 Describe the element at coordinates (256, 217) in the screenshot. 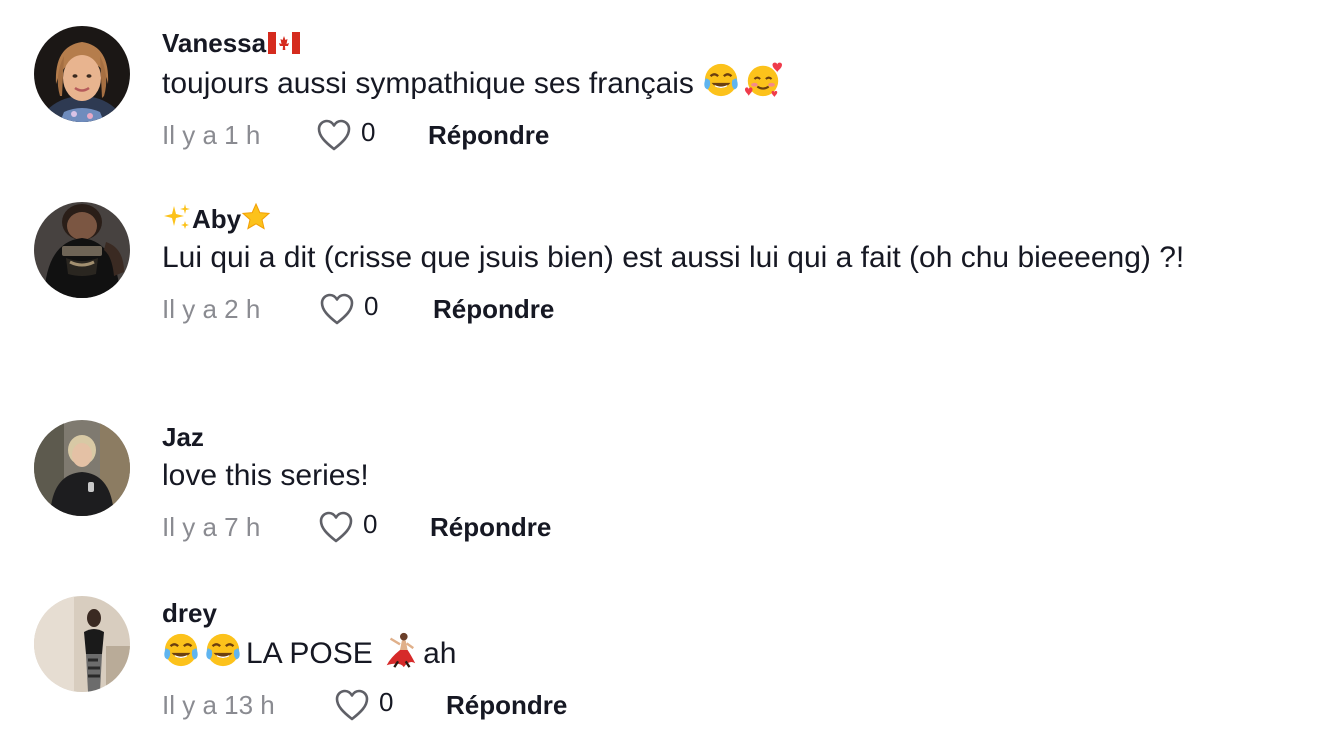

I see `star-icon` at that location.